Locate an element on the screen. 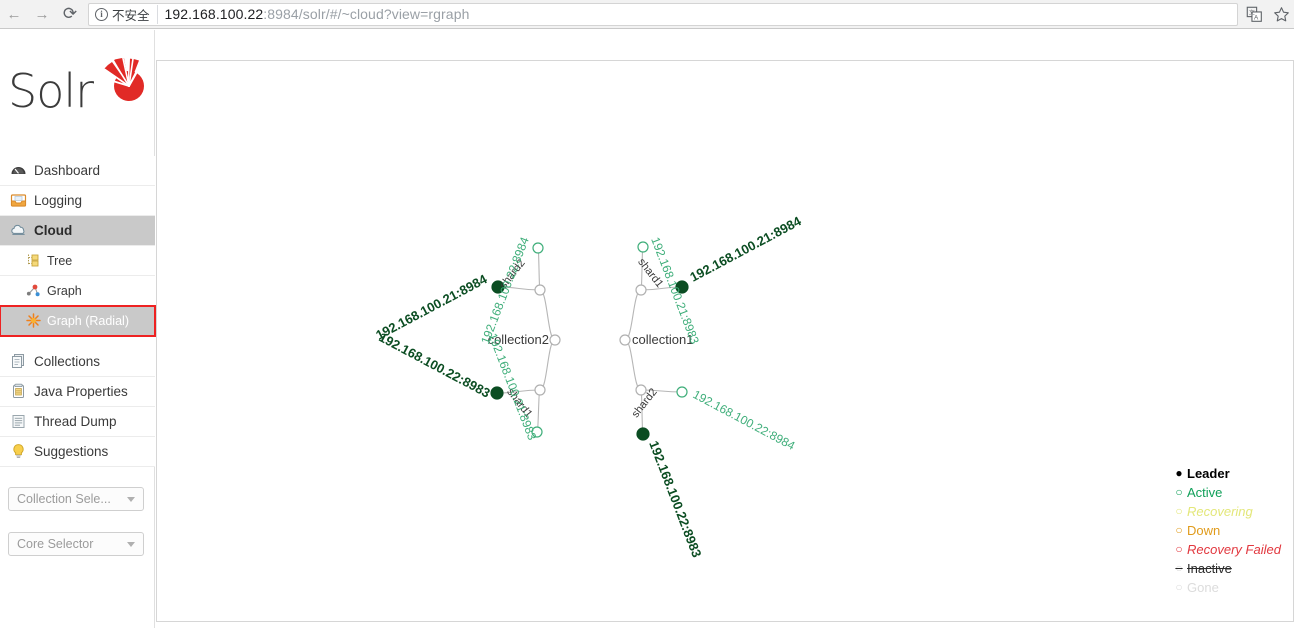 The image size is (1294, 628). solr-wordmark: Solr is located at coordinates (51, 91).